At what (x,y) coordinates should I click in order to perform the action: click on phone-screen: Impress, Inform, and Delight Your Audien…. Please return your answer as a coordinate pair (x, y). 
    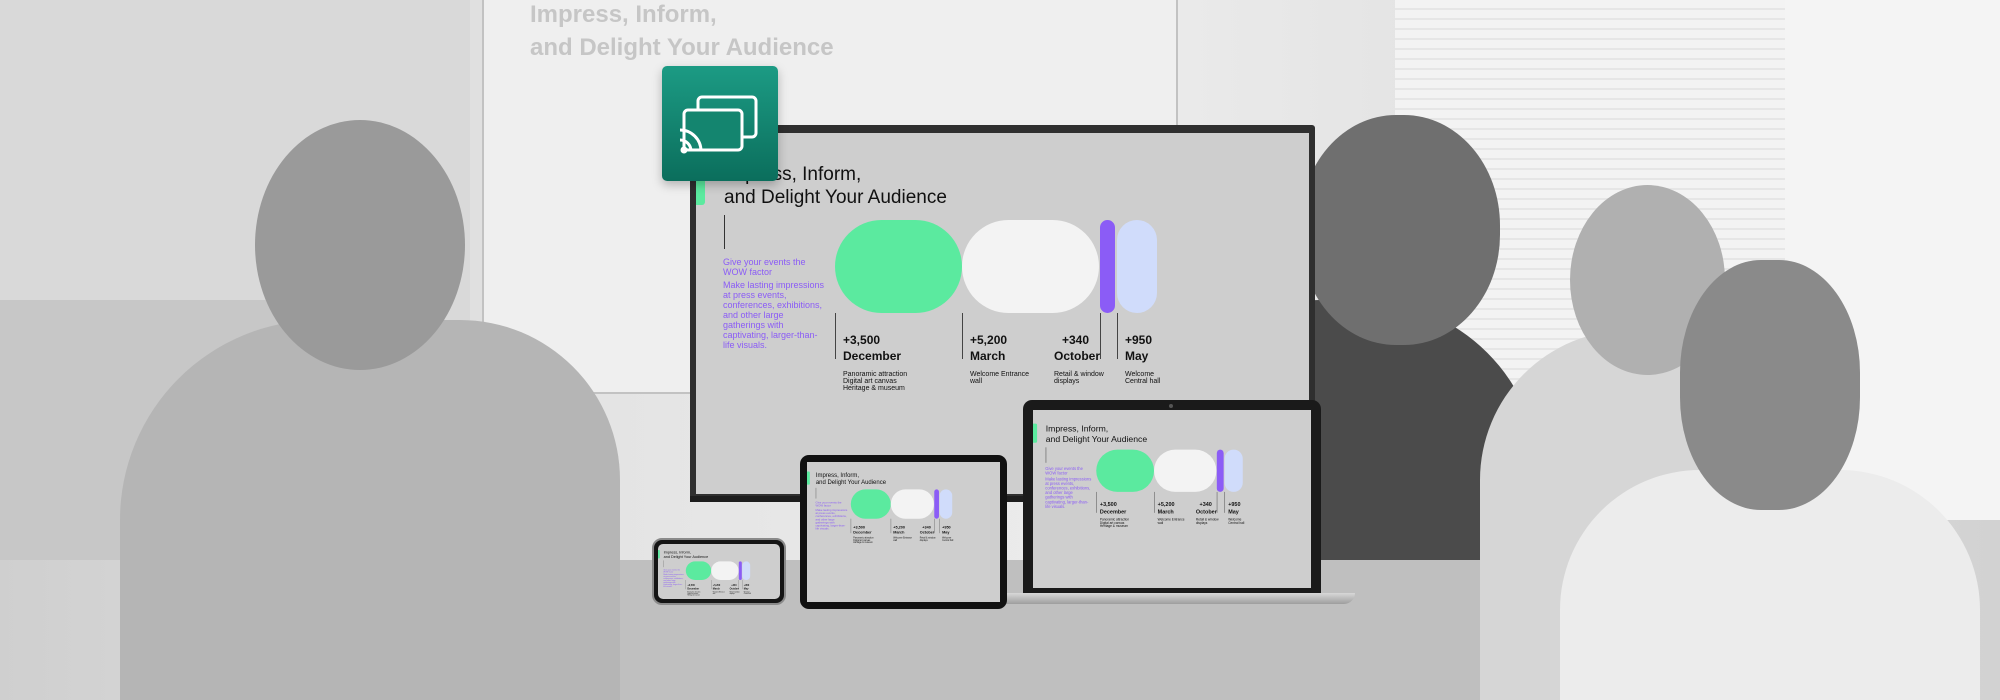
    Looking at the image, I should click on (719, 571).